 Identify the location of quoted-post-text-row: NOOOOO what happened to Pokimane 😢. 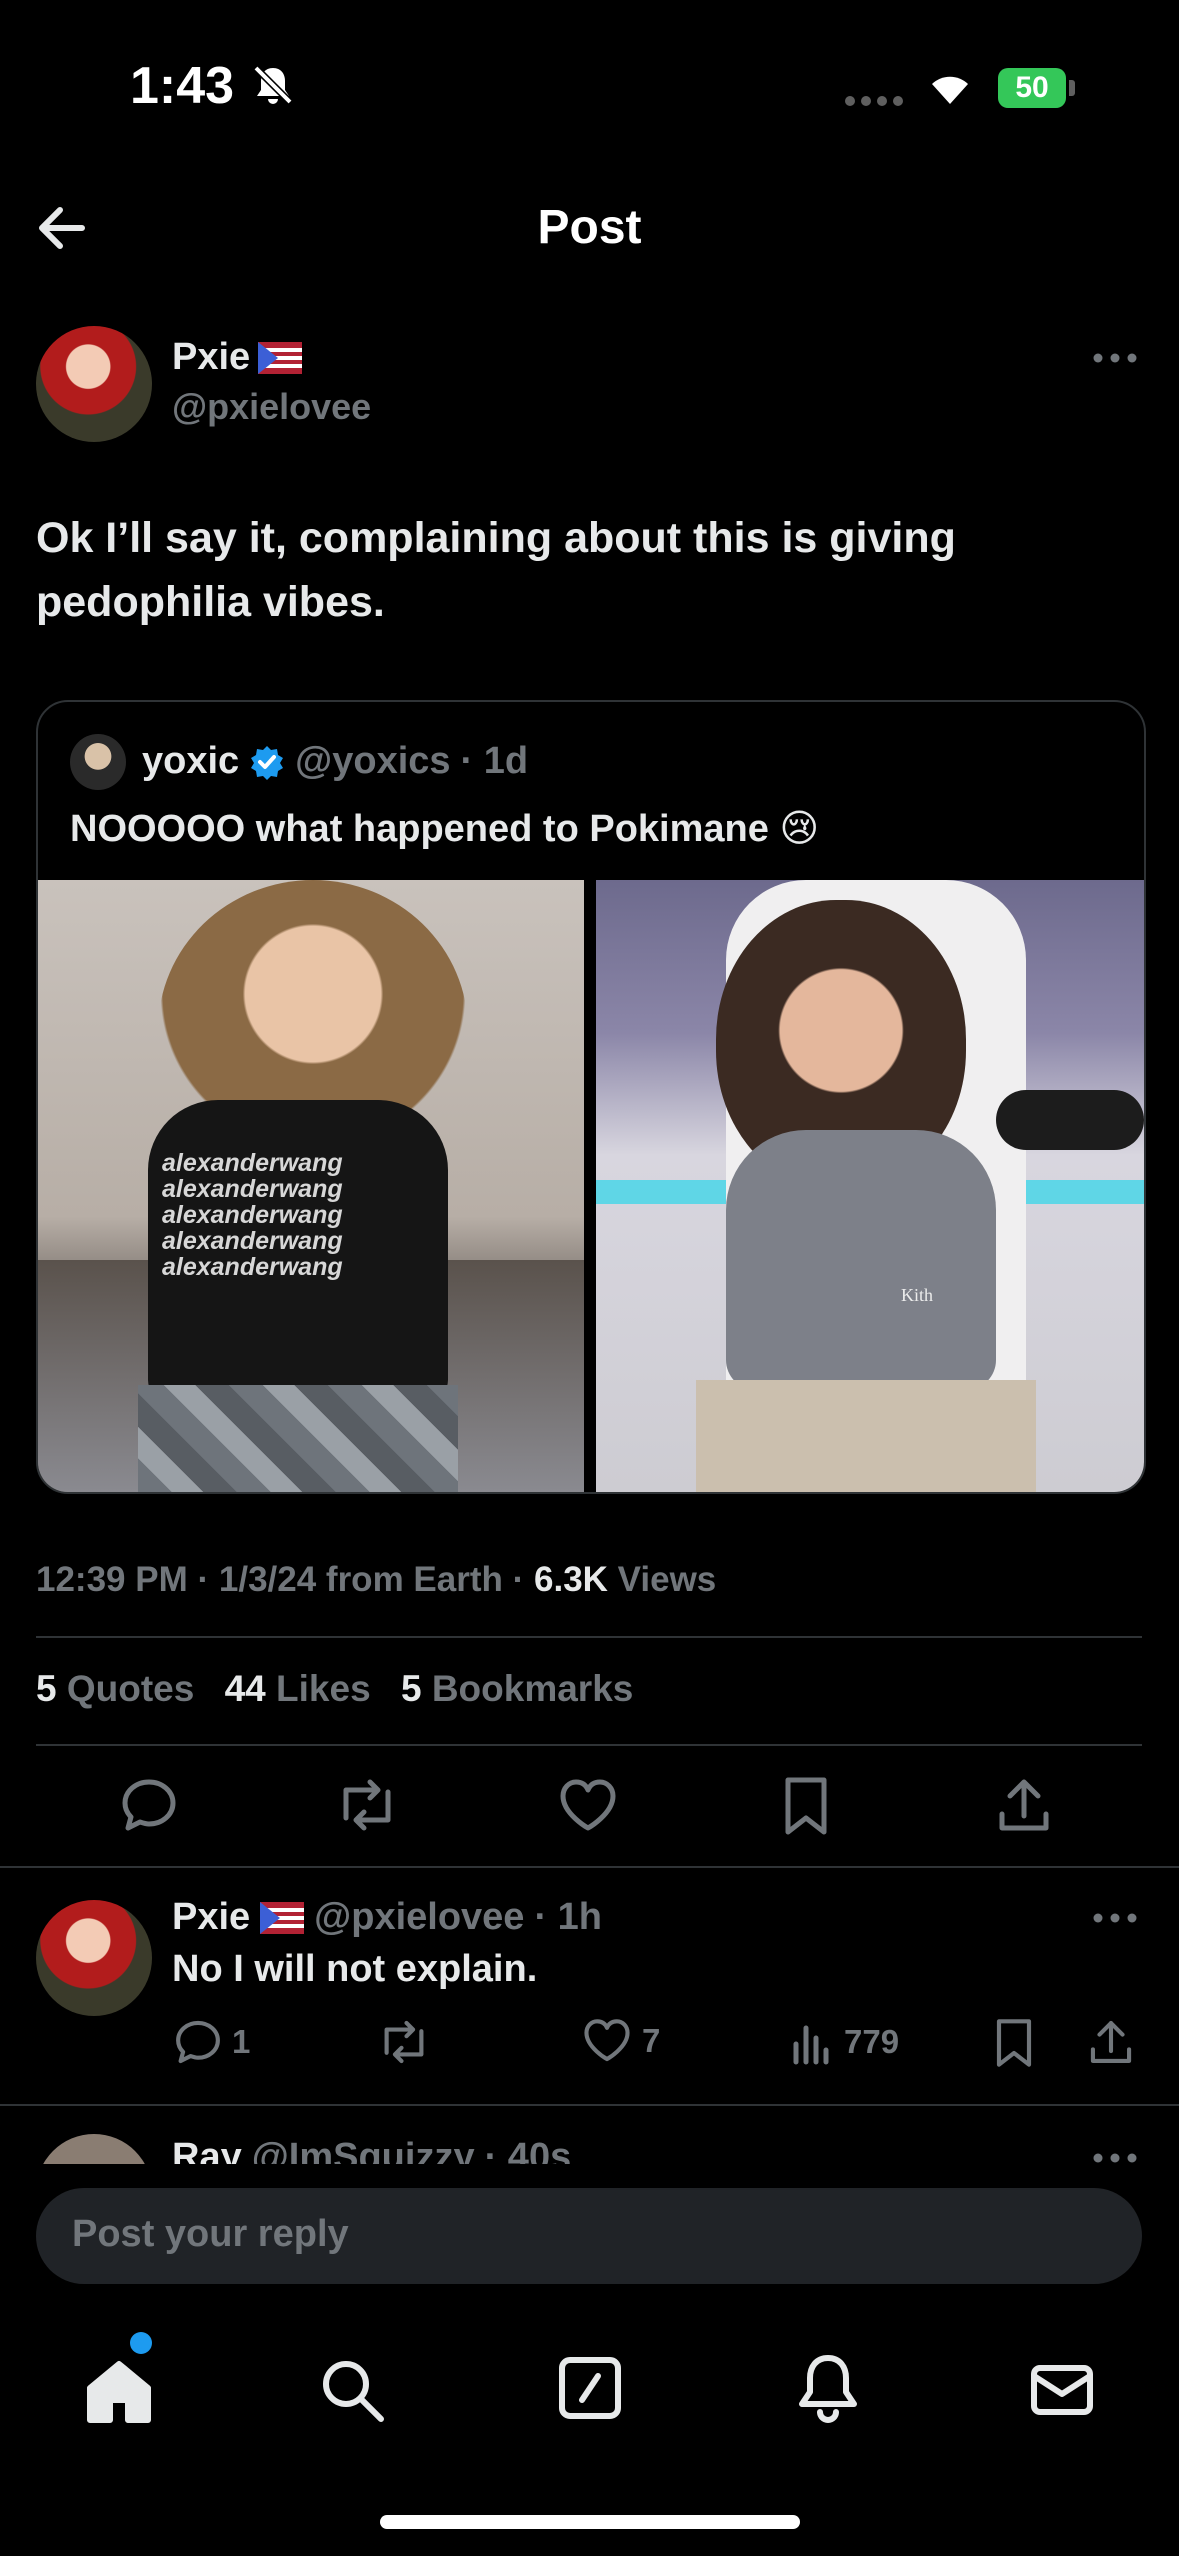
(444, 828).